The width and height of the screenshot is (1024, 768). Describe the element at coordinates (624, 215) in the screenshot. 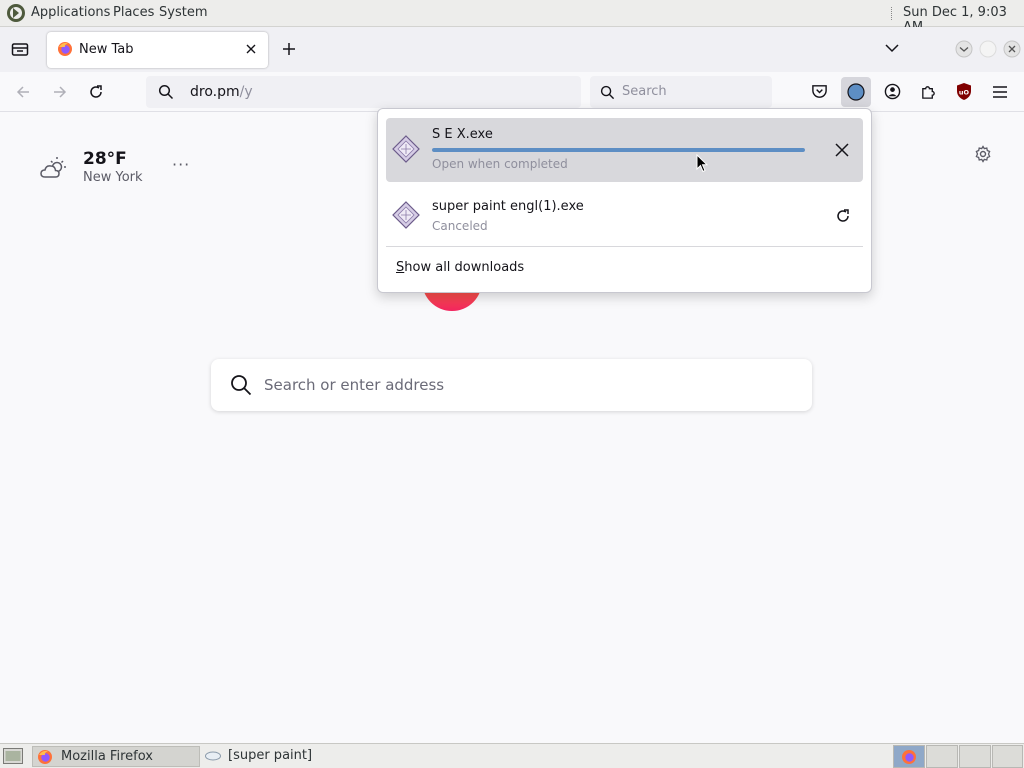

I see `download-item: super paint engl(1).exe Canceled` at that location.